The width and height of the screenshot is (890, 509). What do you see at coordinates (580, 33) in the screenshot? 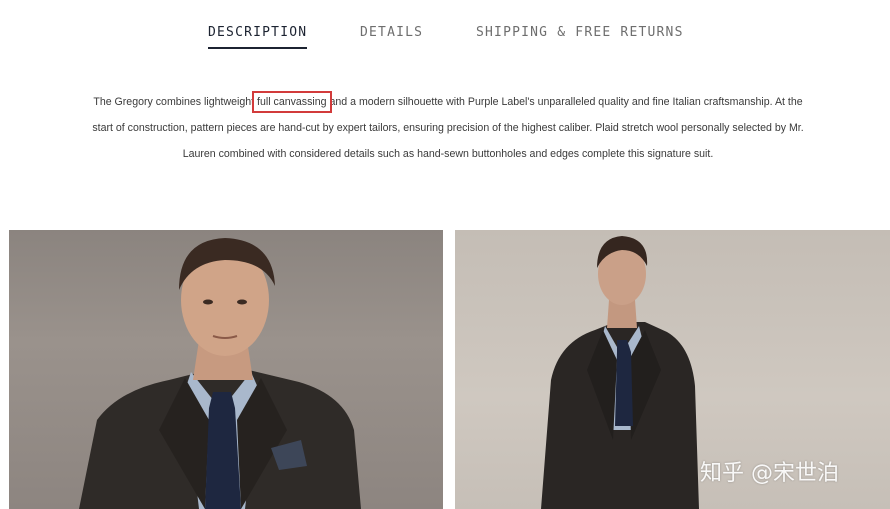
I see `tab-shipping-returns: SHIPPING & FREE RETURNS` at bounding box center [580, 33].